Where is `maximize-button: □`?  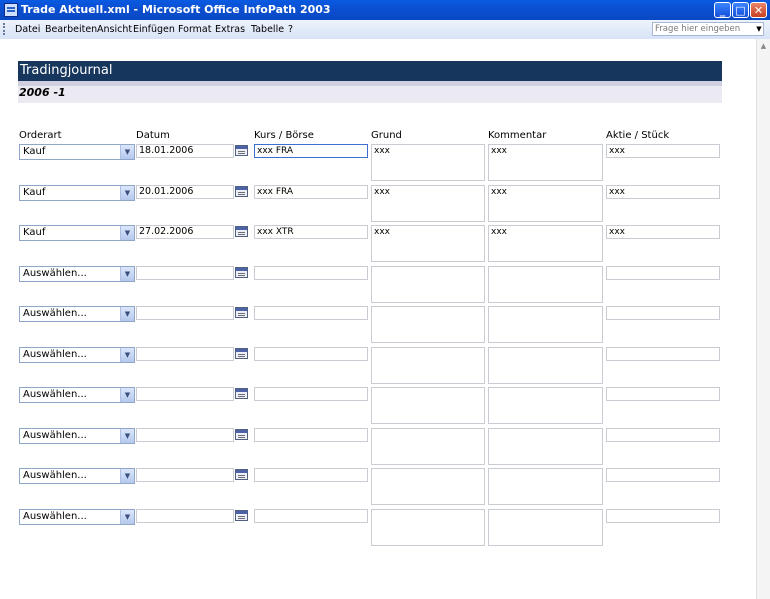
maximize-button: □ is located at coordinates (740, 10).